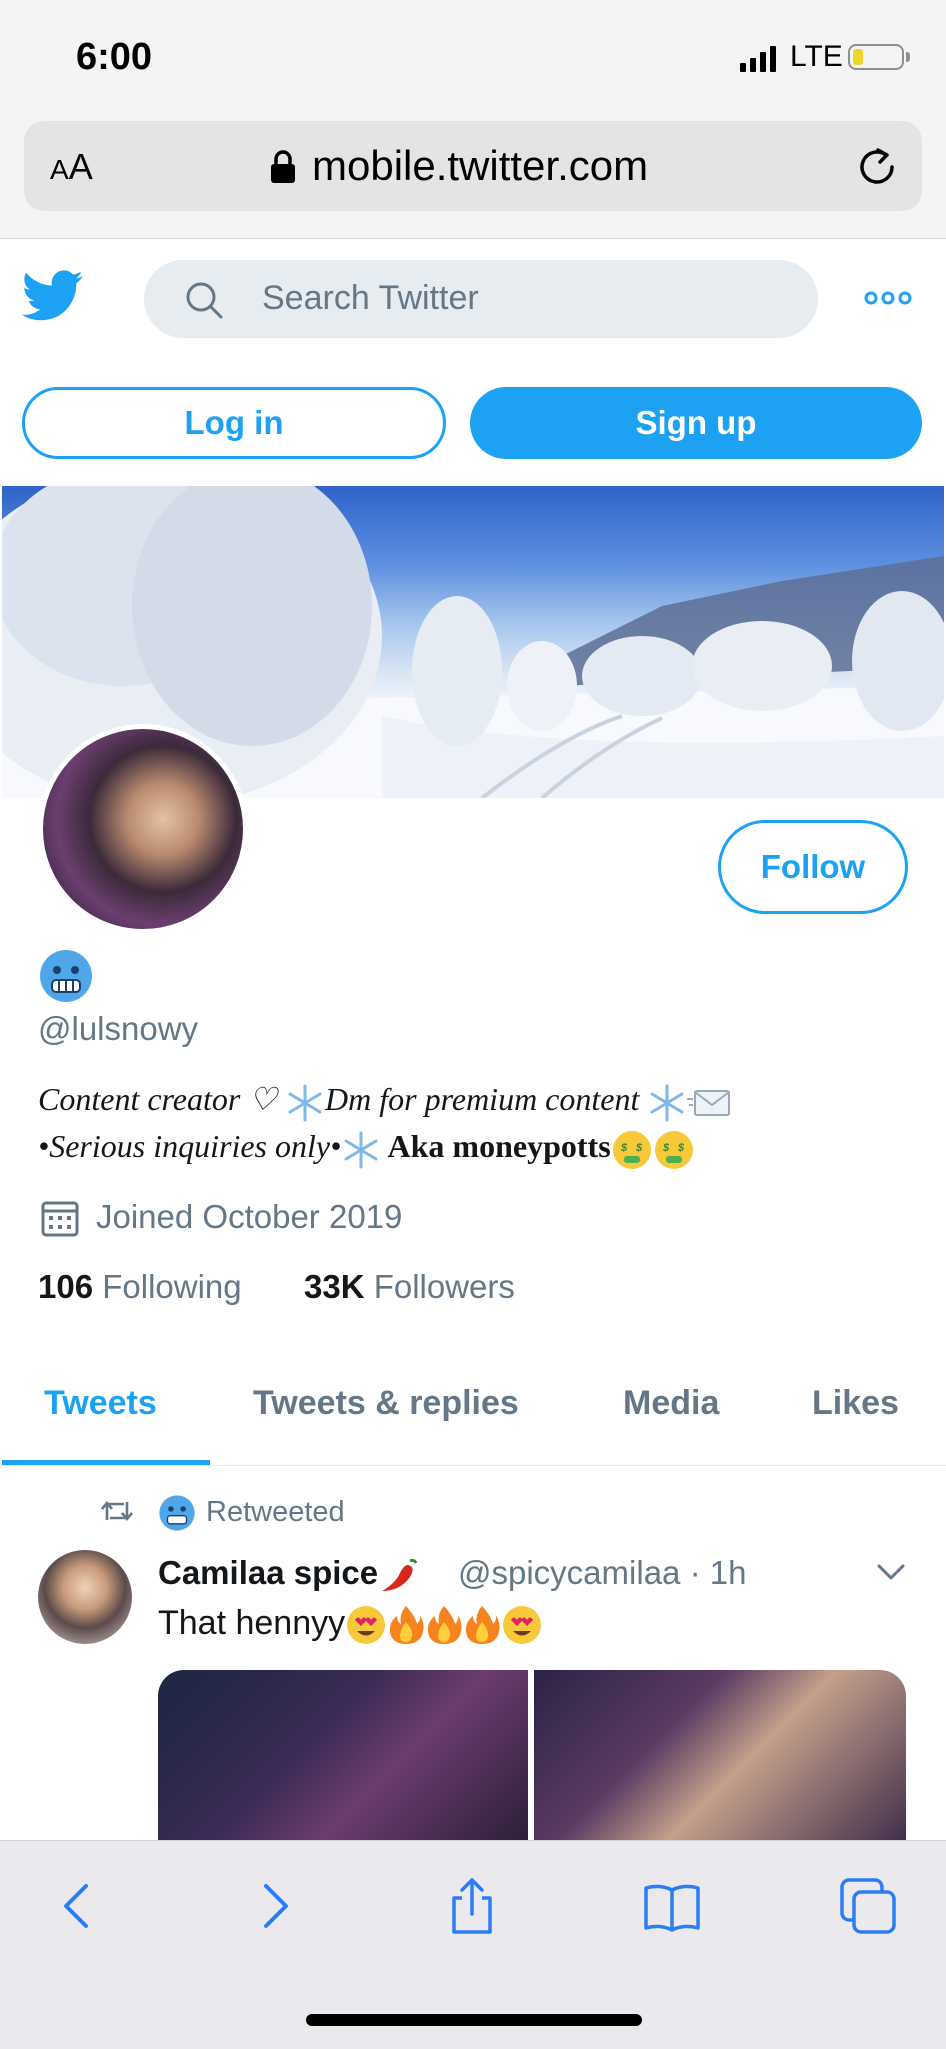  What do you see at coordinates (290, 1574) in the screenshot?
I see `tweet-author-name: Camilaa spice` at bounding box center [290, 1574].